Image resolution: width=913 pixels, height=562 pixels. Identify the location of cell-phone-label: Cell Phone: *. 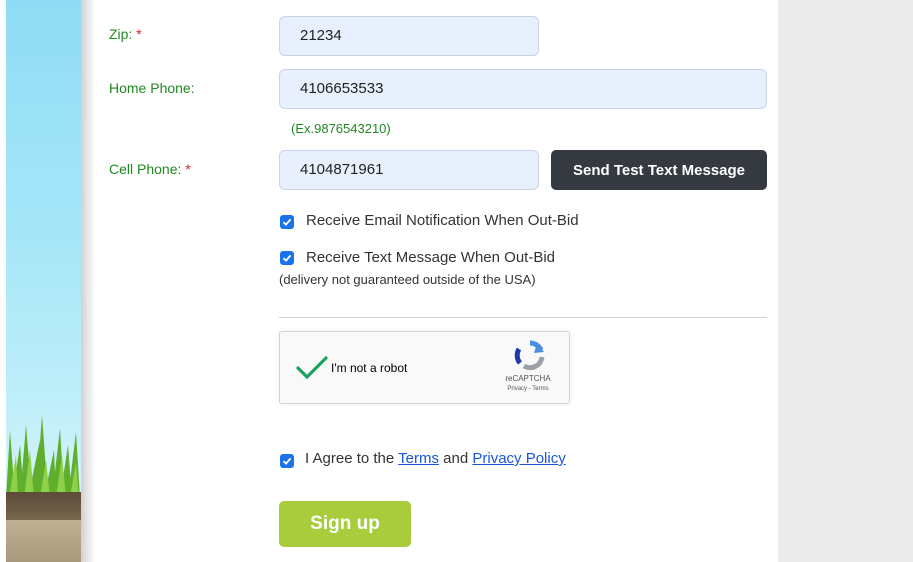
(150, 169).